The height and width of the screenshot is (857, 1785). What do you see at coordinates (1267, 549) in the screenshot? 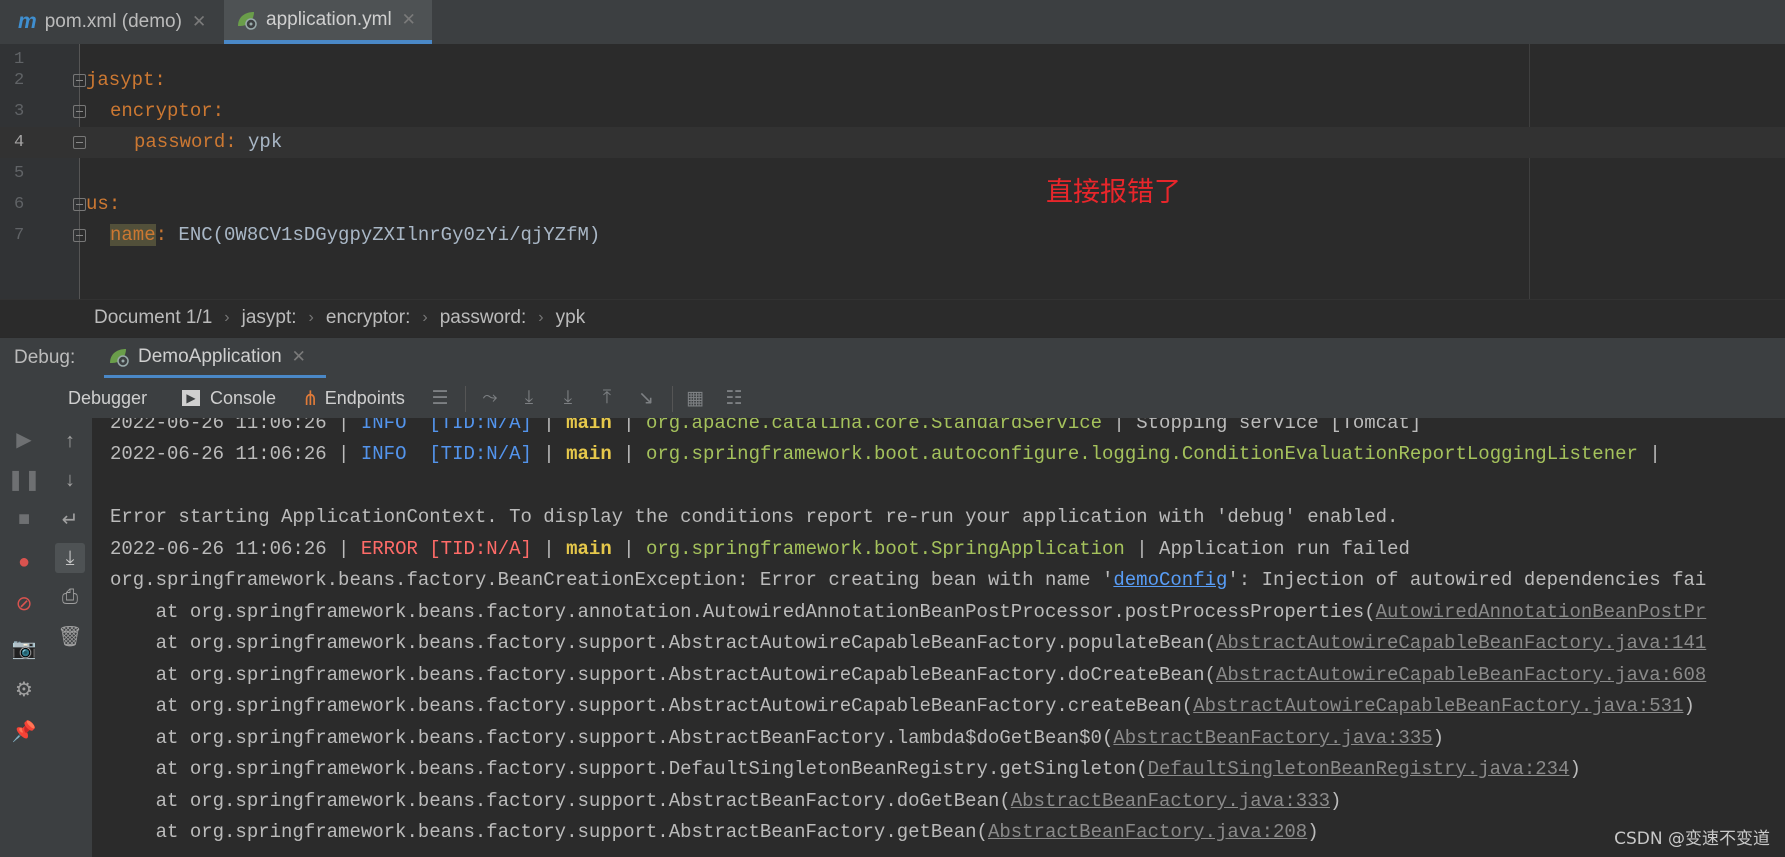
I see `log-message: | Application run failed` at bounding box center [1267, 549].